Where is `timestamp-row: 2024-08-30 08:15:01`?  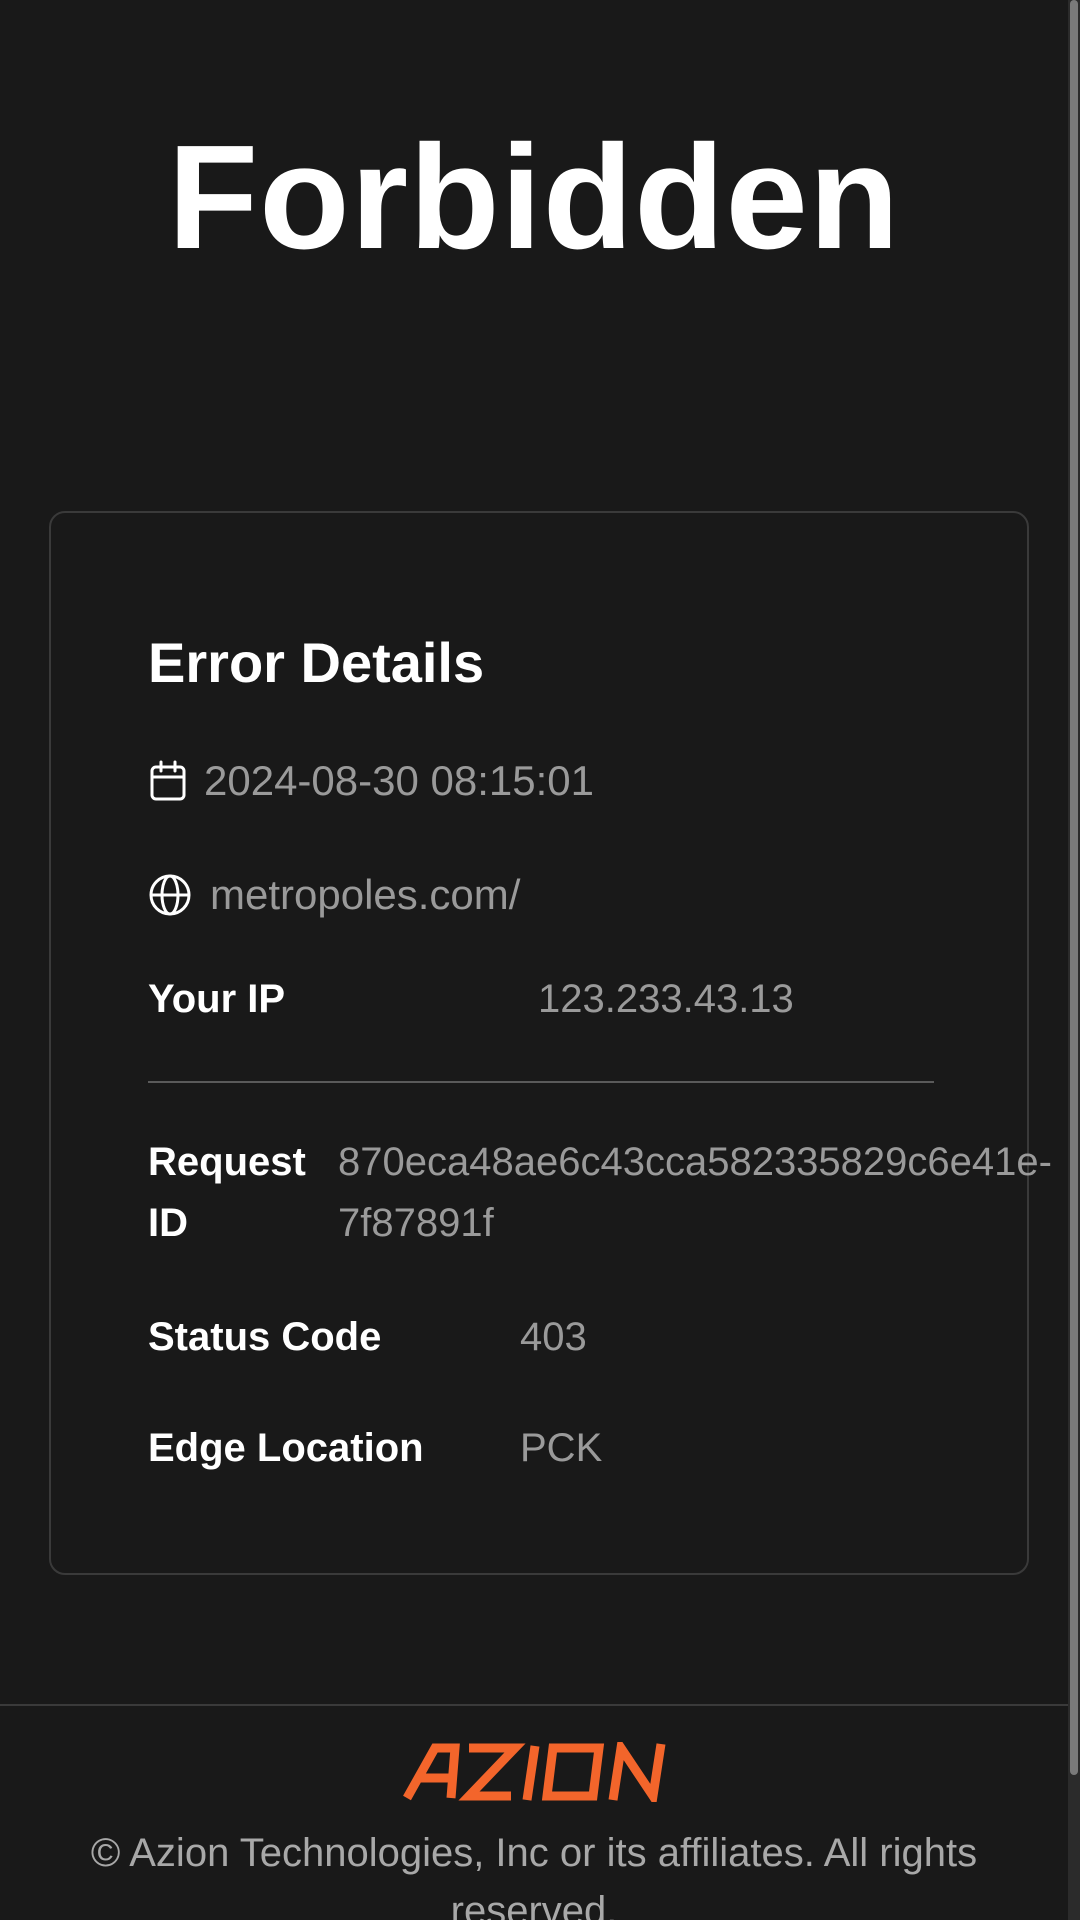
timestamp-row: 2024-08-30 08:15:01 is located at coordinates (371, 781).